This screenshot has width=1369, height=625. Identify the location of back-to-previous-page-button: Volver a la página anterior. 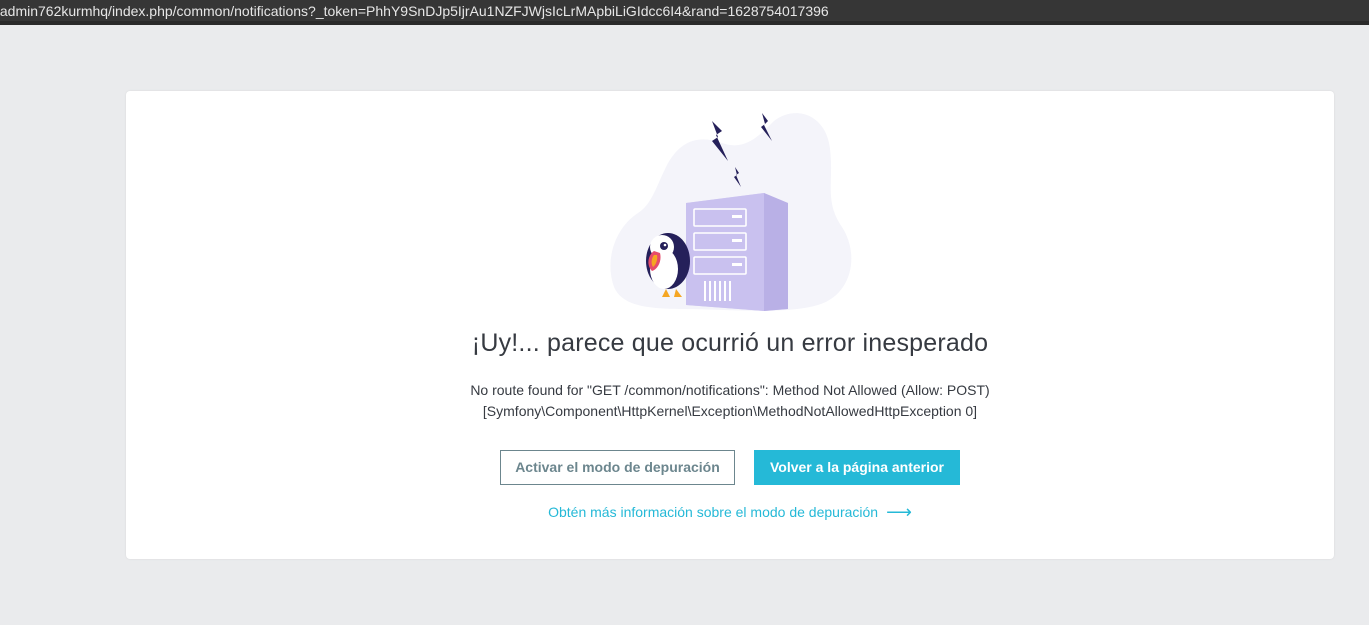
(857, 467).